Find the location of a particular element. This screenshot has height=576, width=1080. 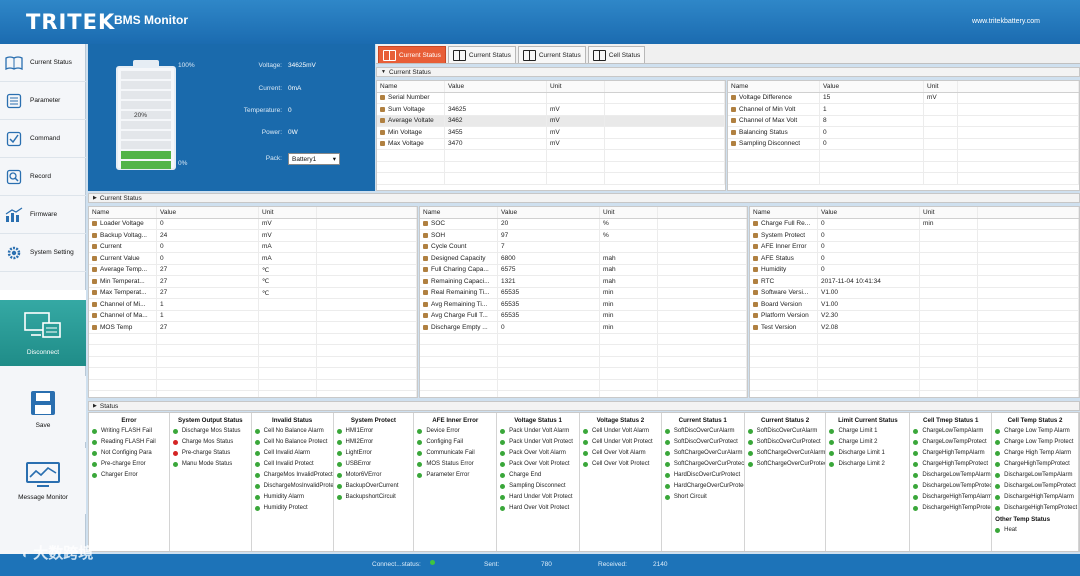

tab-current-status-3: Current Status is located at coordinates (551, 54).